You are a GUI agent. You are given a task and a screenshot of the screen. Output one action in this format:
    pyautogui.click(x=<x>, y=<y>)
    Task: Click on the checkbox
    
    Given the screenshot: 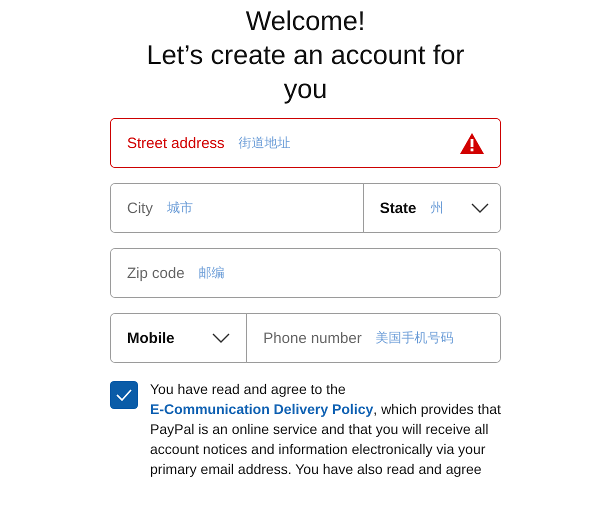 What is the action you would take?
    pyautogui.click(x=124, y=395)
    